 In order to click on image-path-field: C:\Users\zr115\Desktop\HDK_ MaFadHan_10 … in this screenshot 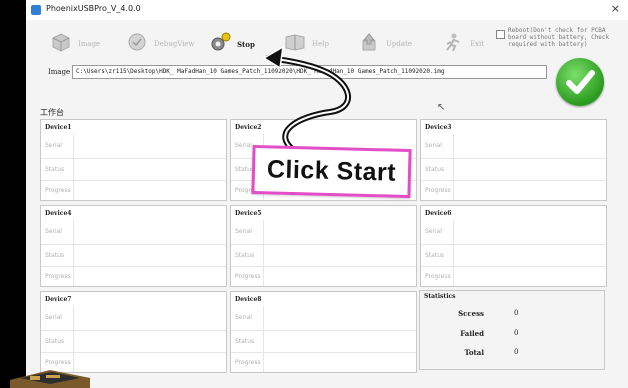, I will do `click(309, 72)`.